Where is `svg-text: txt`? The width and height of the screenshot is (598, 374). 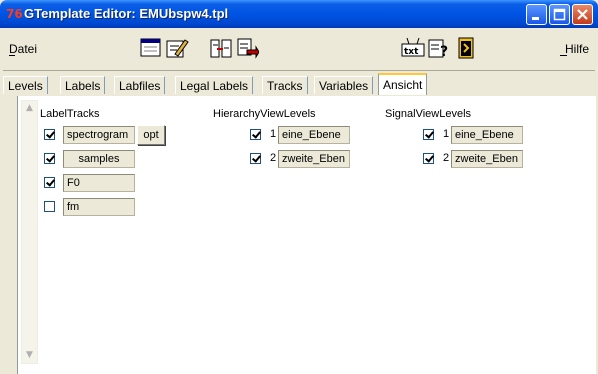
svg-text: txt is located at coordinates (411, 52).